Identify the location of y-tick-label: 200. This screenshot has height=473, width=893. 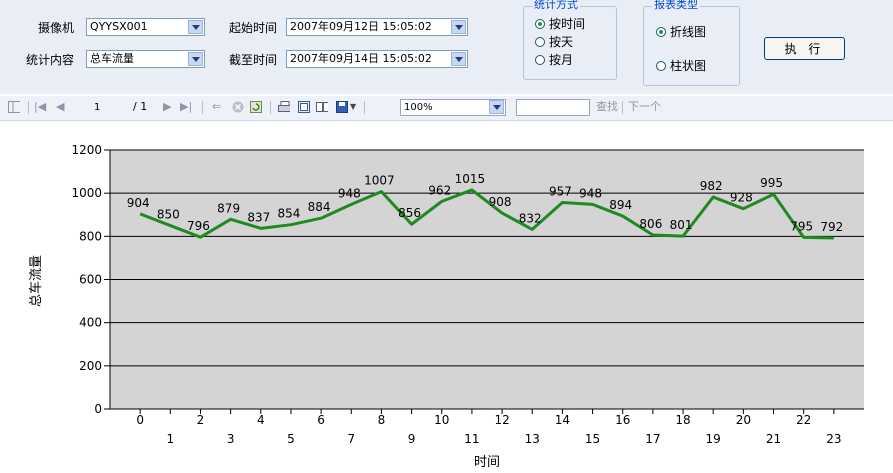
(90, 366).